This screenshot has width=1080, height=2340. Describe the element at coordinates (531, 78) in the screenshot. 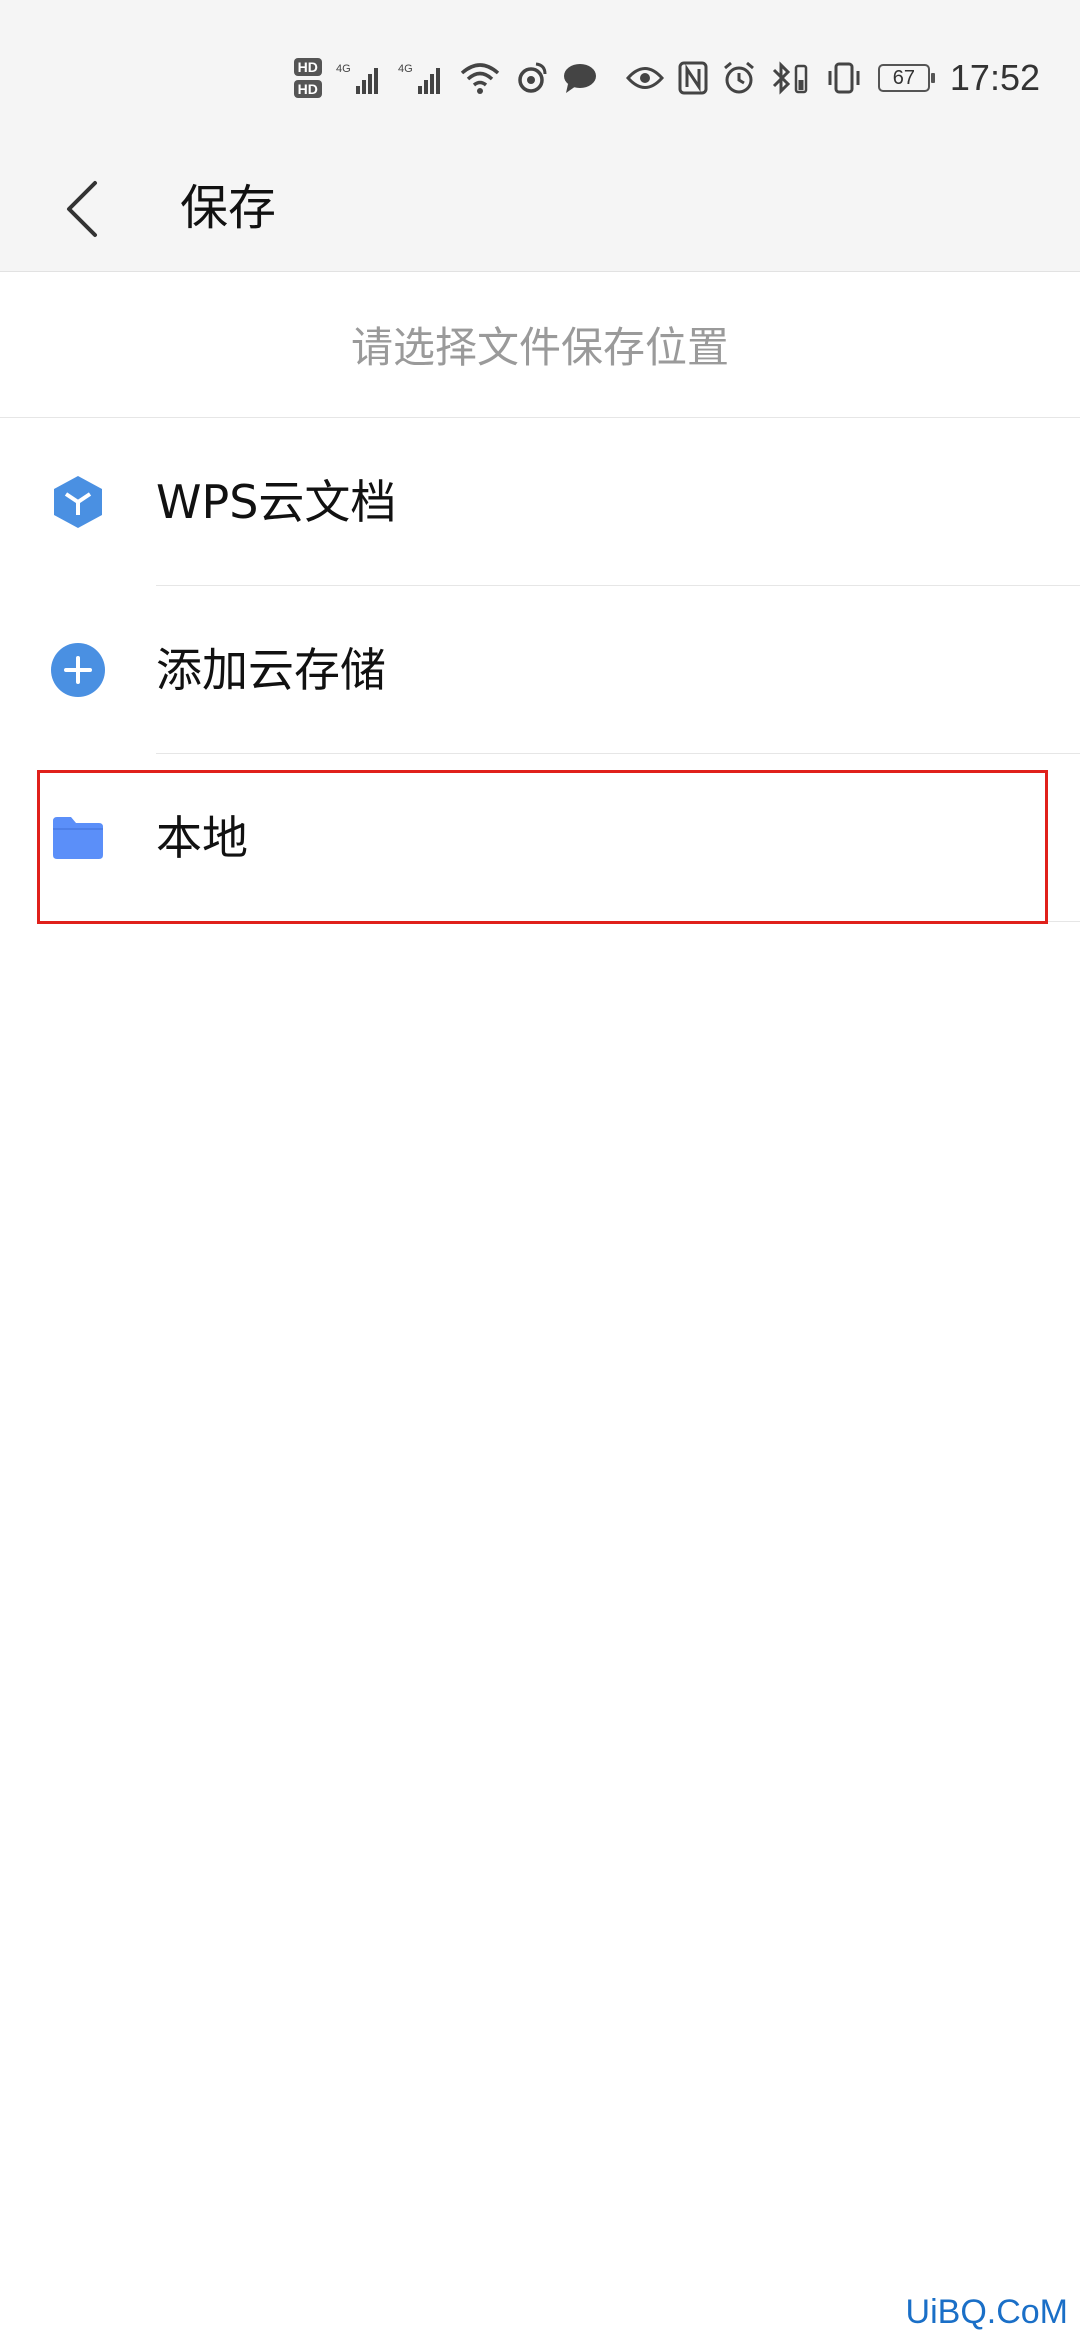

I see `weibo-icon` at that location.